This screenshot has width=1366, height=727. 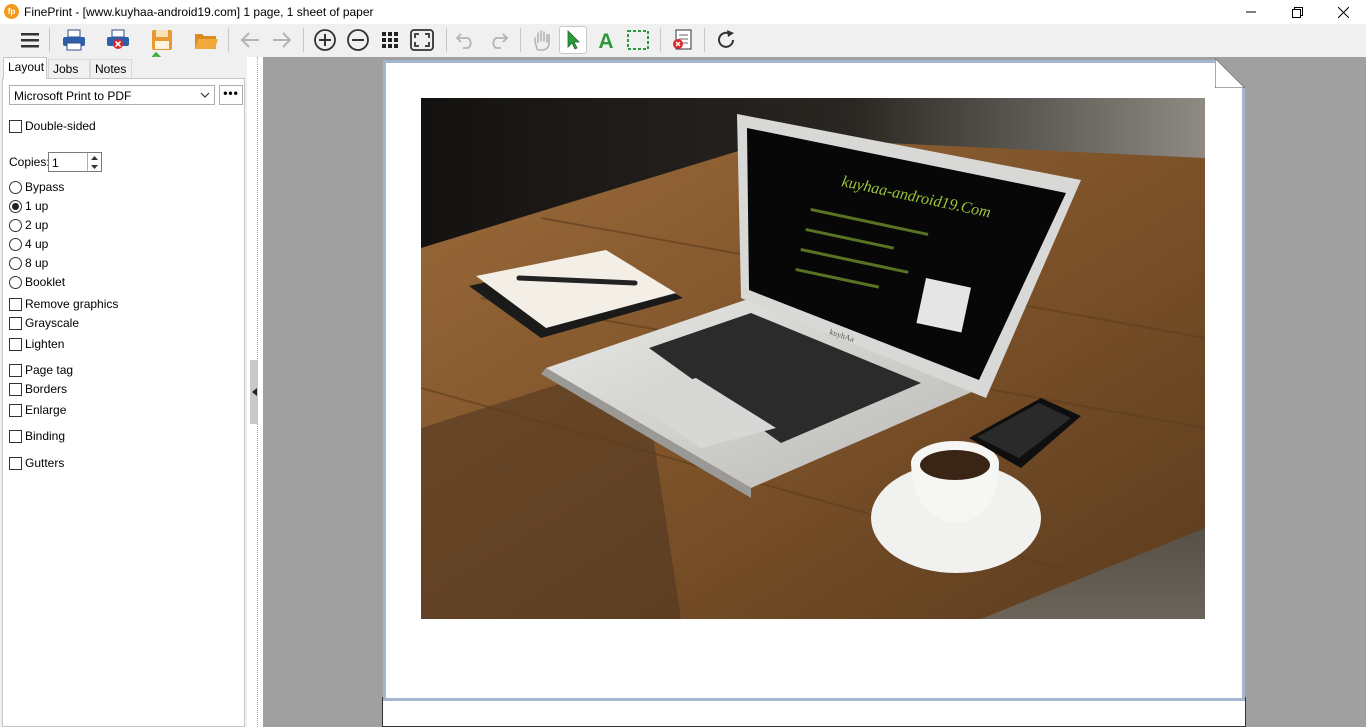 I want to click on printer-properties-button: •••, so click(x=231, y=95).